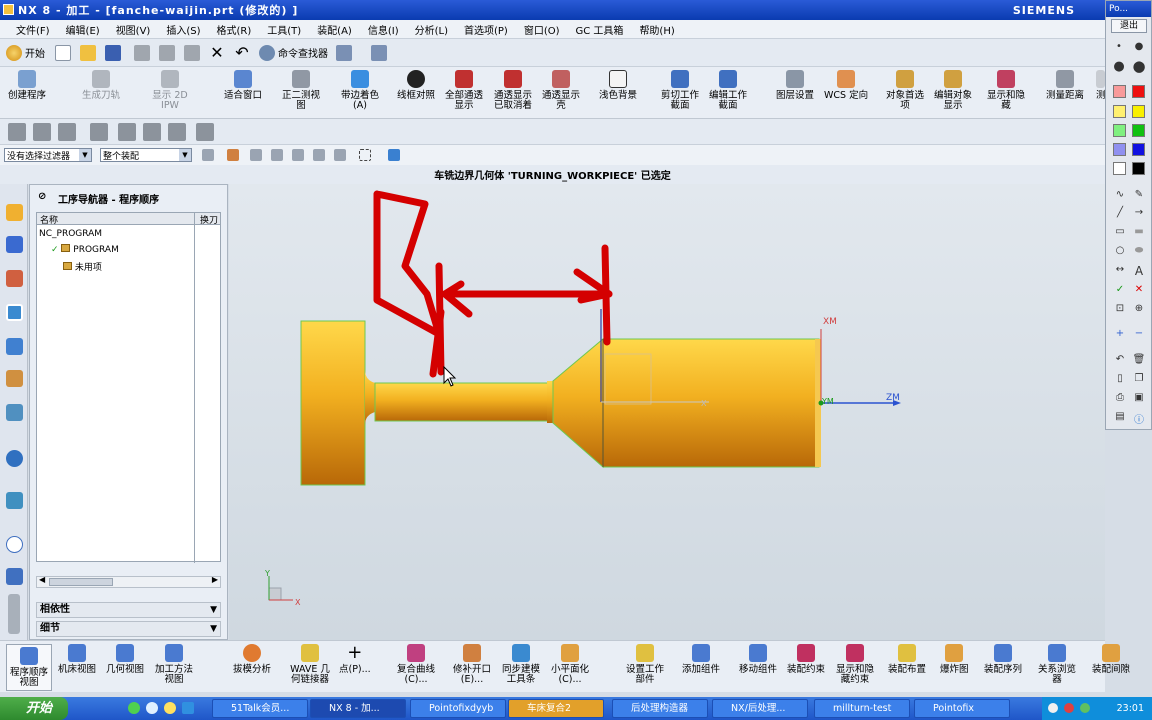  What do you see at coordinates (14, 500) in the screenshot?
I see `history-icon` at bounding box center [14, 500].